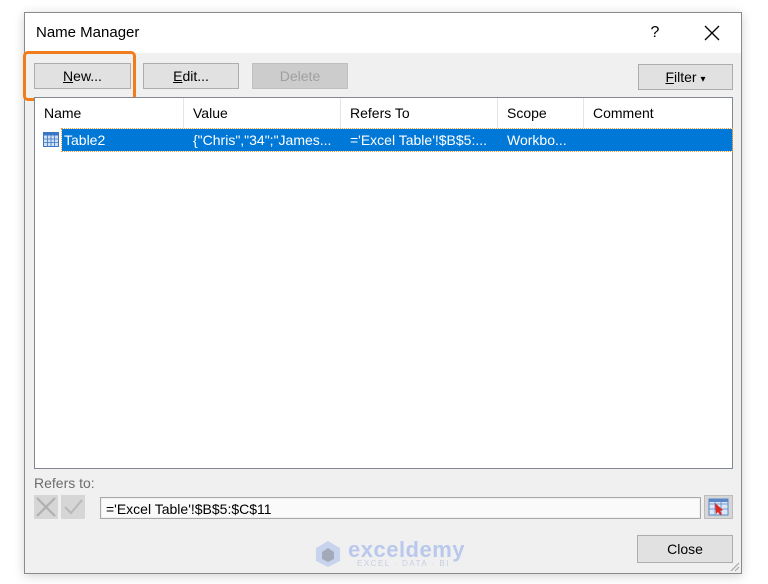  Describe the element at coordinates (718, 507) in the screenshot. I see `collapse-dialog-icon` at that location.